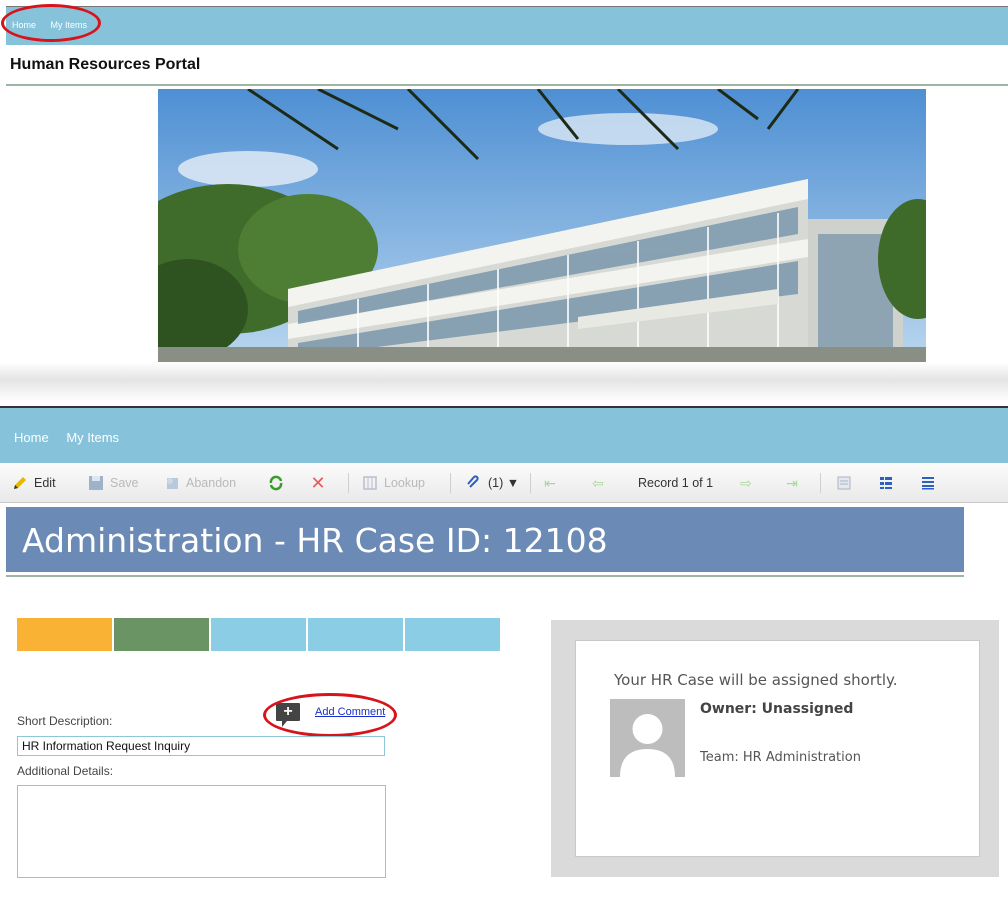 The width and height of the screenshot is (1008, 915). I want to click on form-view-button, so click(847, 483).